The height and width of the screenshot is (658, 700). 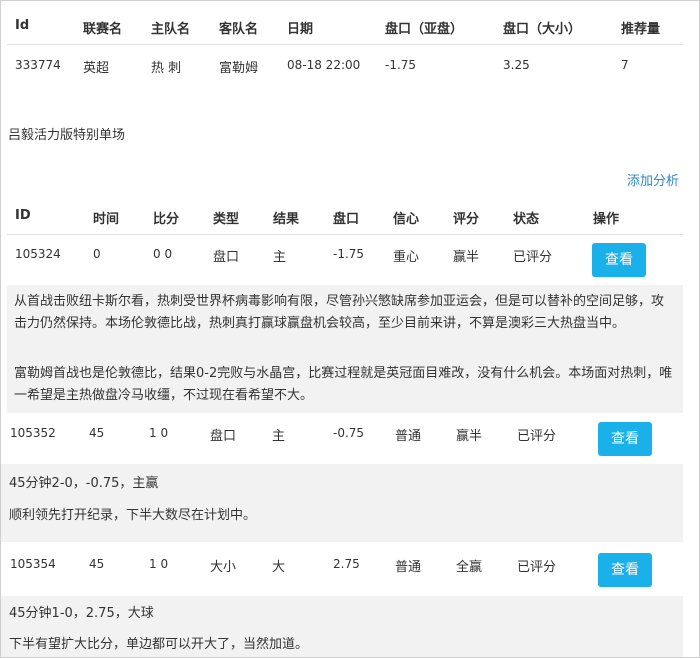 I want to click on header-type: 类型, so click(x=226, y=219).